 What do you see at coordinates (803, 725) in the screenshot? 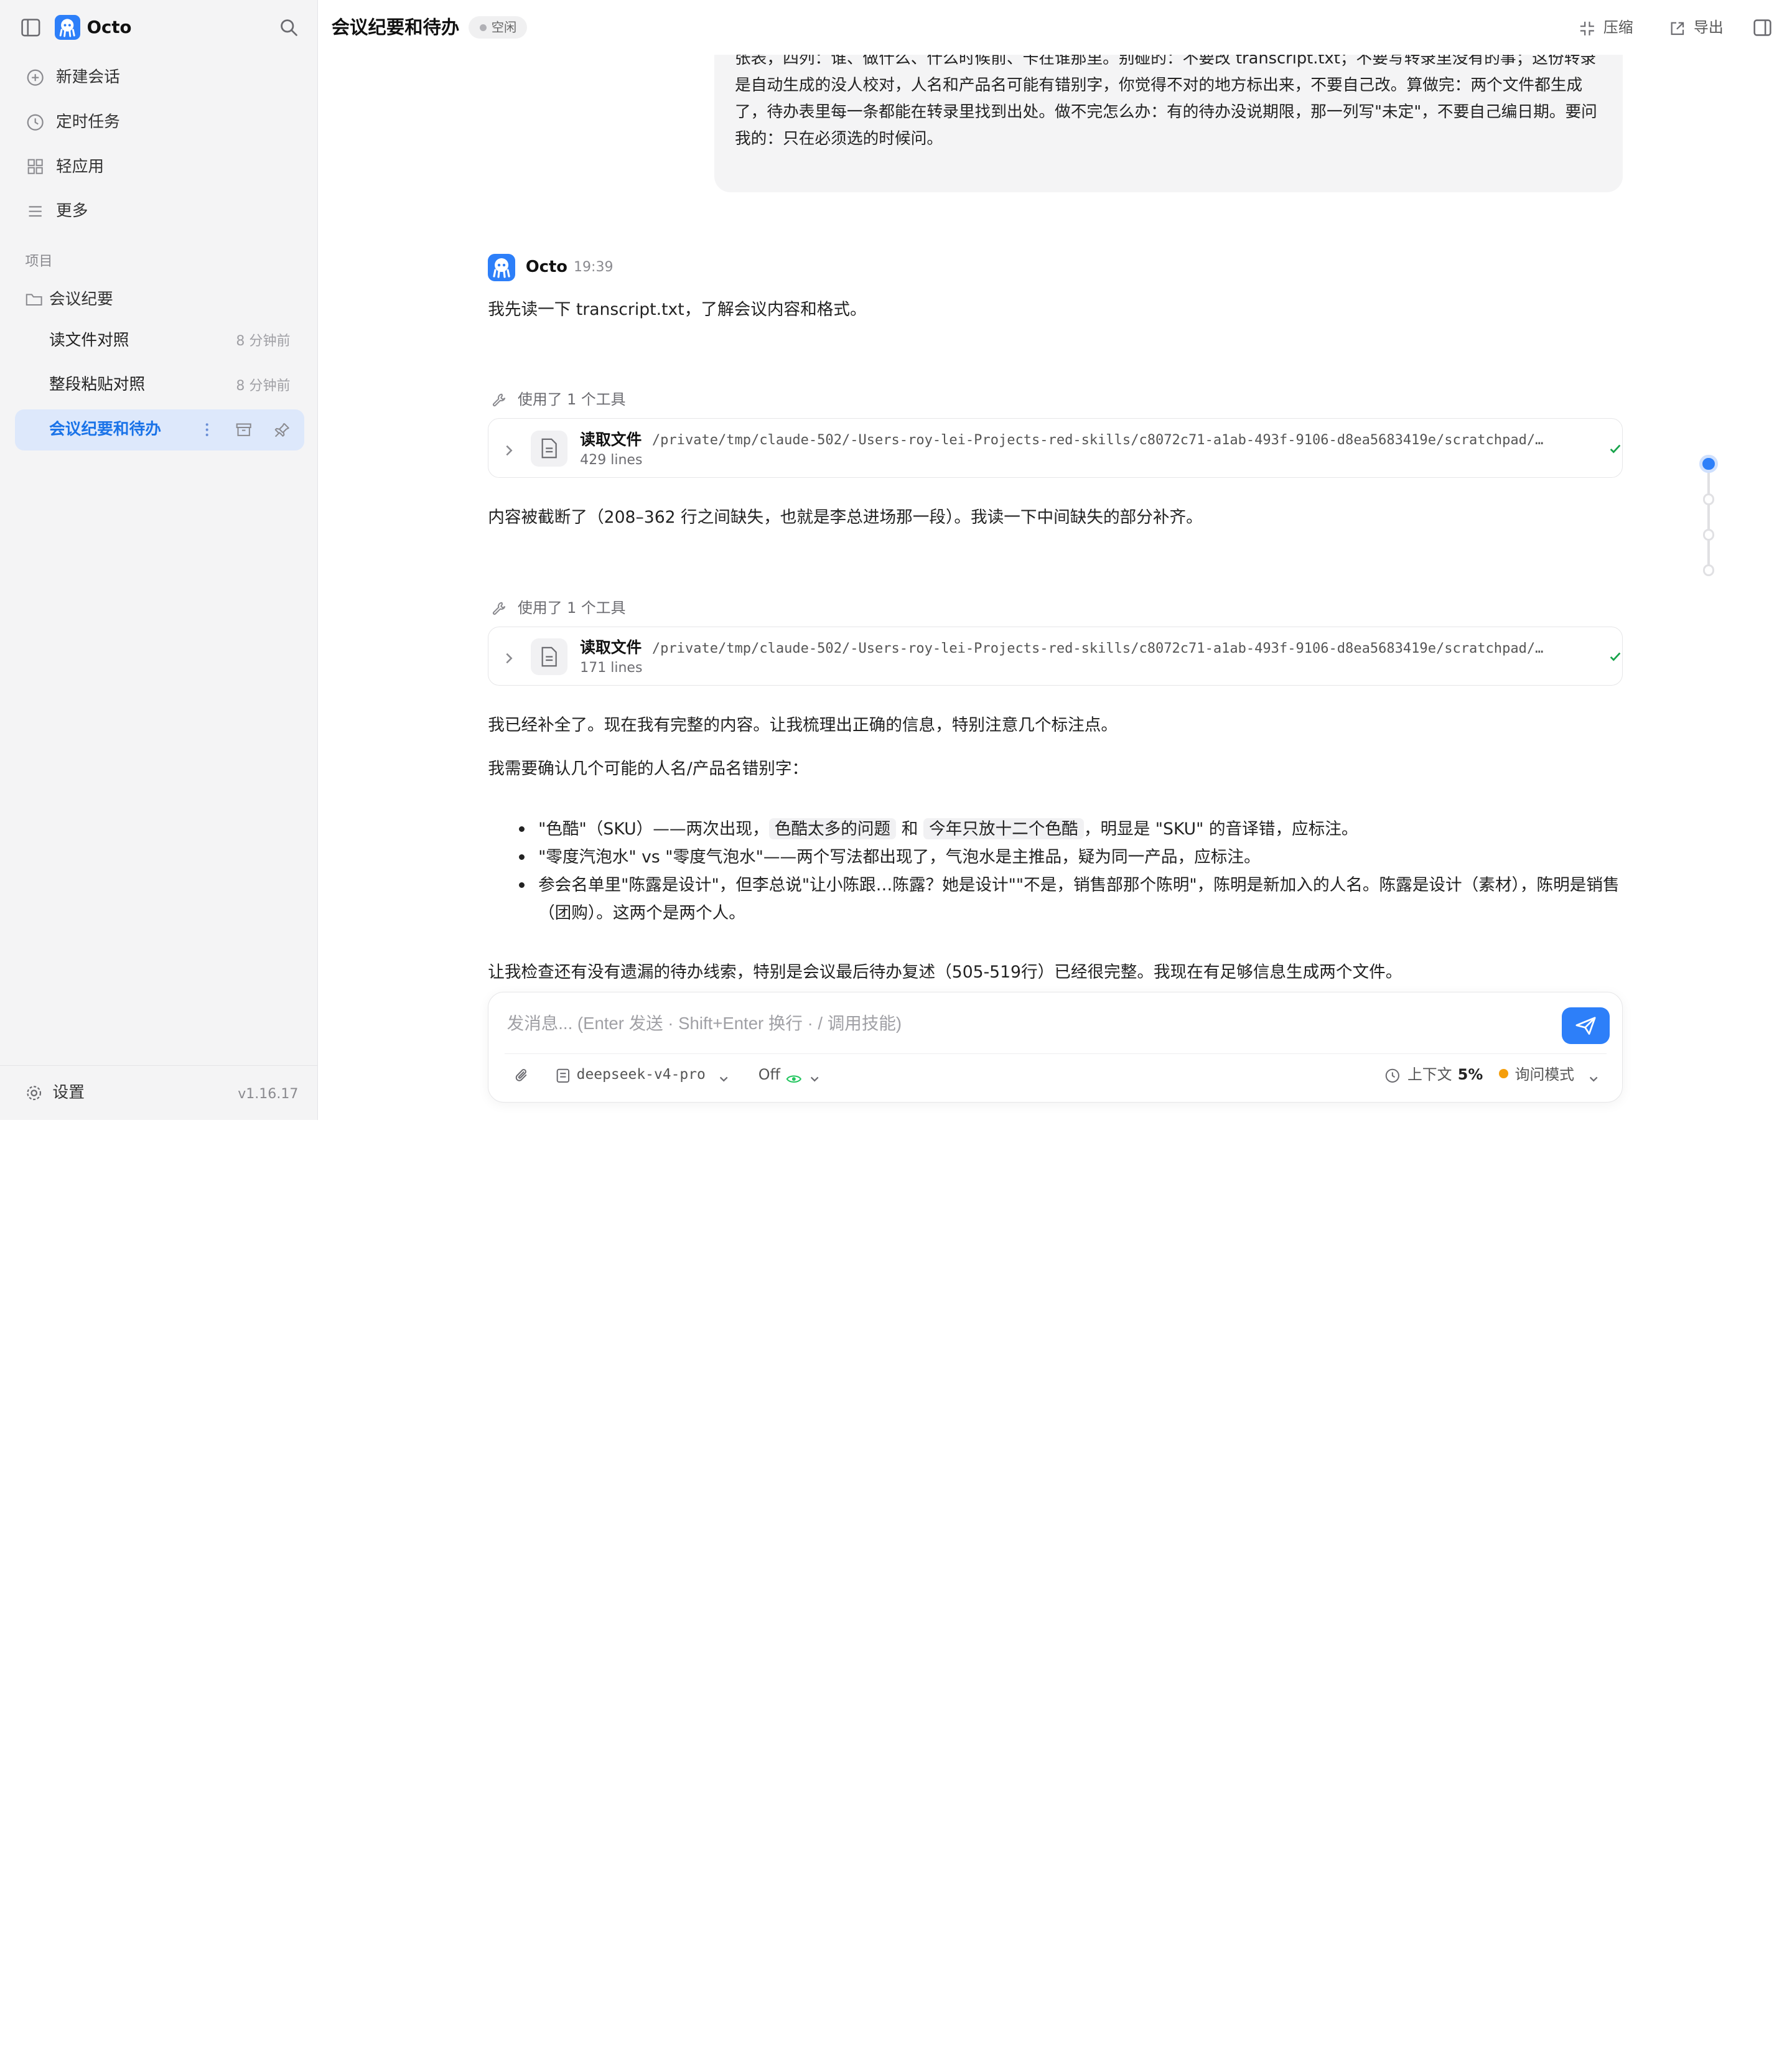
I see `assistant-paragraph: 我已经补全了。现在我有完整的内容。让我梳理出正确的信息，特别注意几个标注点。` at bounding box center [803, 725].